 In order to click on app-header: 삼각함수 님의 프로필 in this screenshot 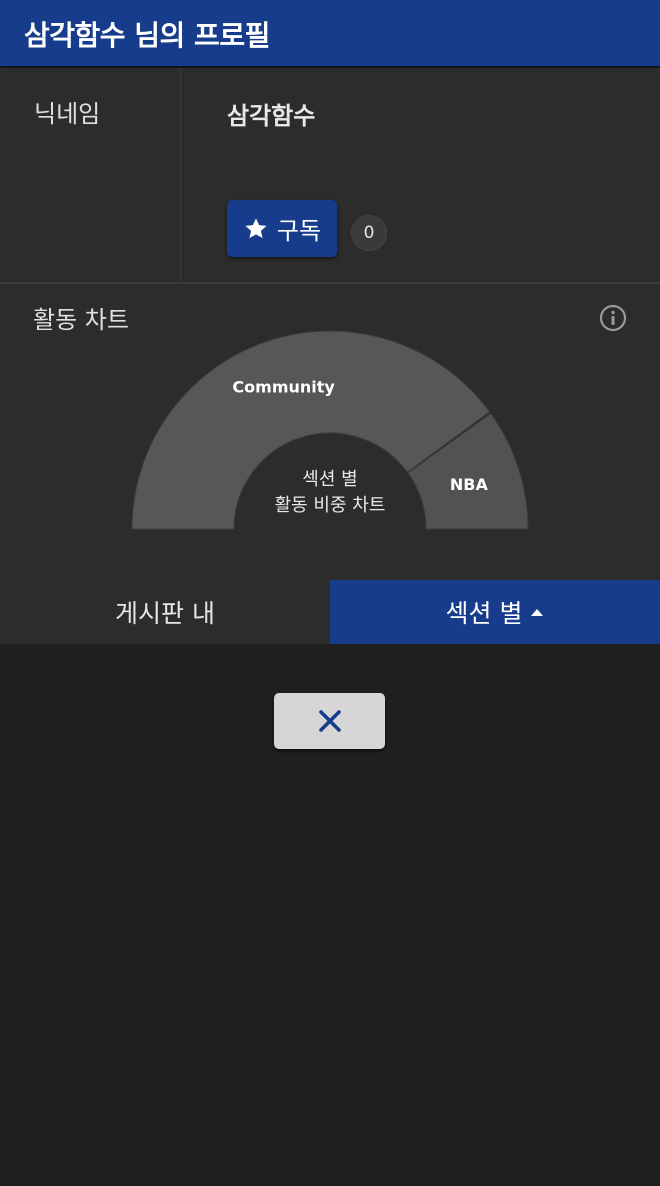, I will do `click(330, 33)`.